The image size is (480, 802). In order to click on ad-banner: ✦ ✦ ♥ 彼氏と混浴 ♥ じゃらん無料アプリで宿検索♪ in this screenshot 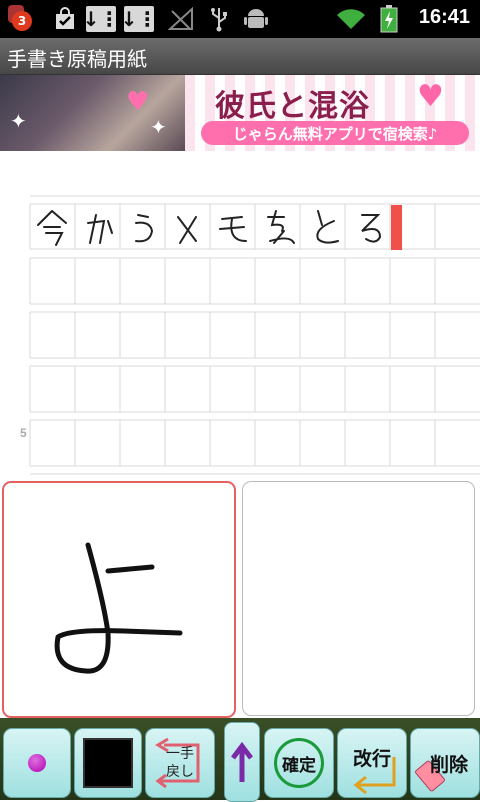, I will do `click(240, 113)`.